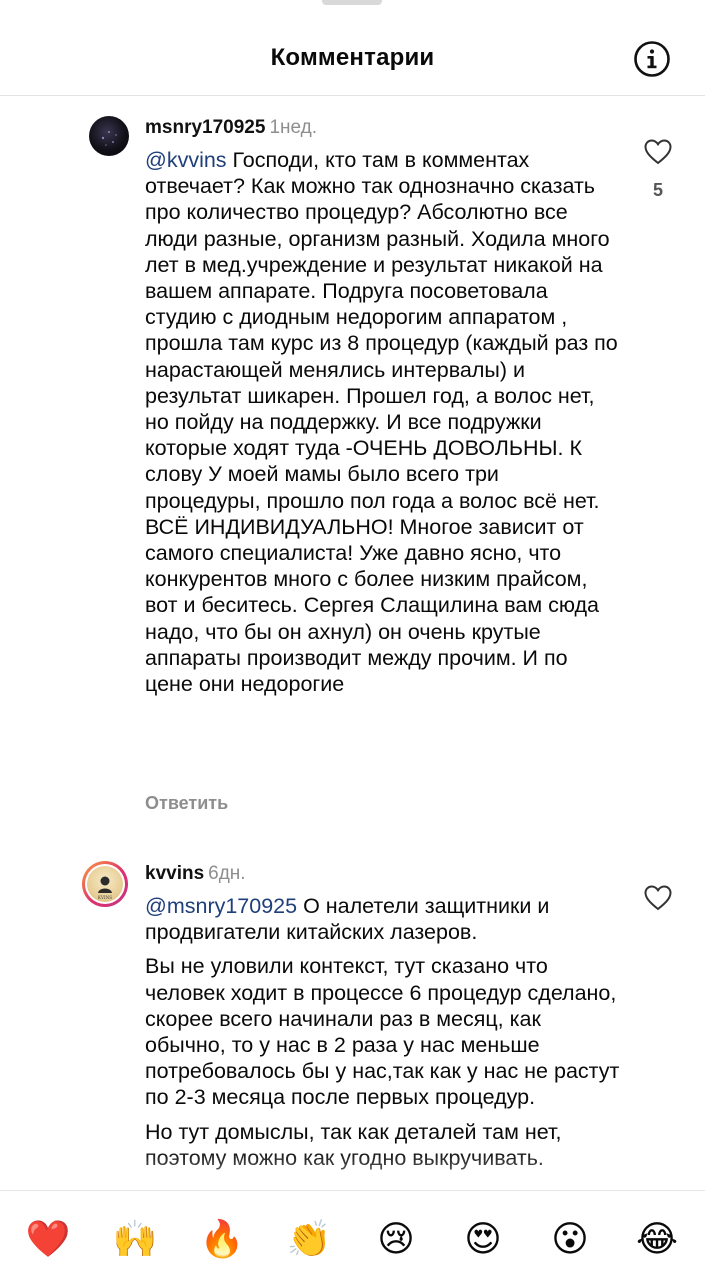  I want to click on timestamp: 1нед., so click(293, 127).